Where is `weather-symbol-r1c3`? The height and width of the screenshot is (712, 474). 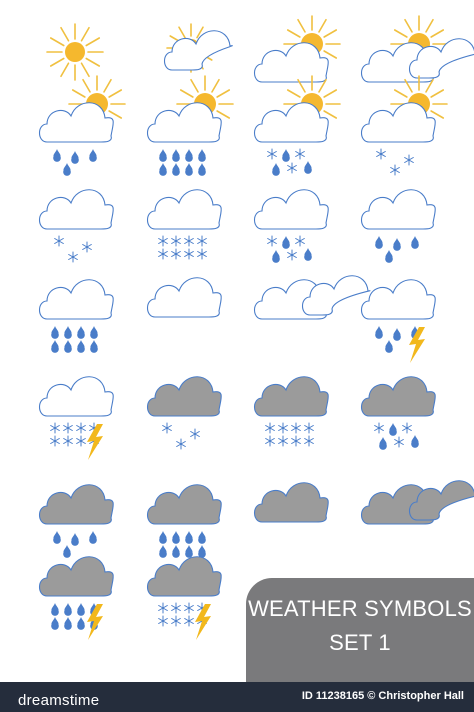 weather-symbol-r1c3 is located at coordinates (297, 49).